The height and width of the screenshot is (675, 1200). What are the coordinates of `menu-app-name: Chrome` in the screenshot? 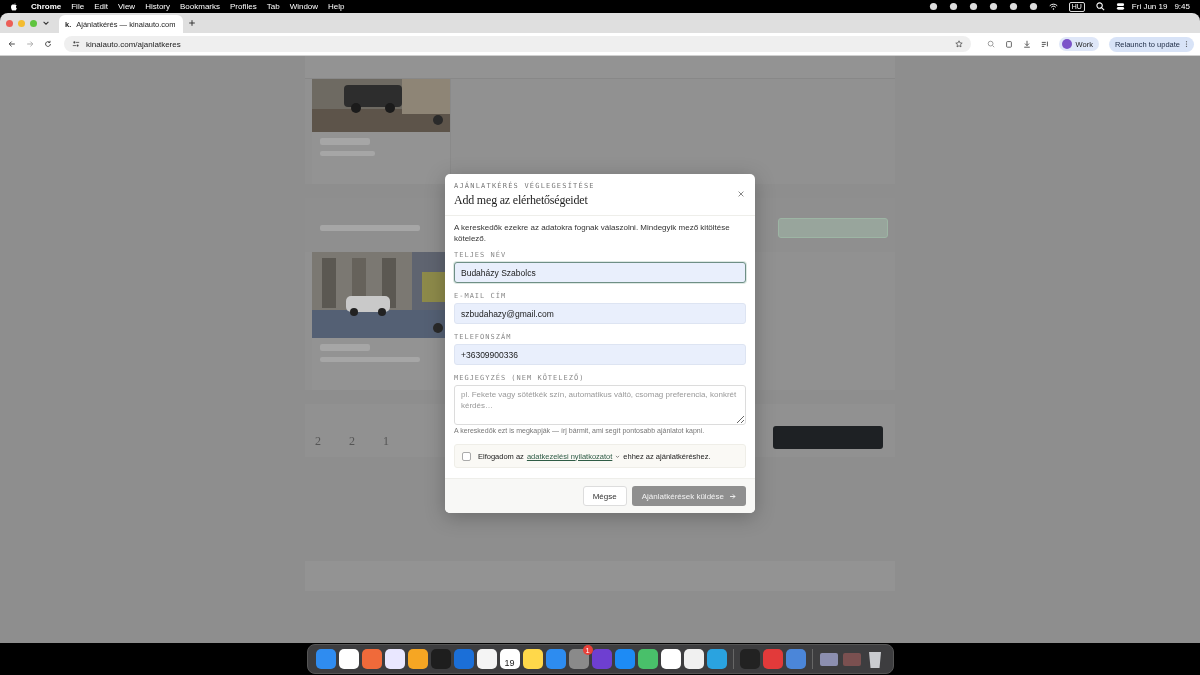 It's located at (46, 6).